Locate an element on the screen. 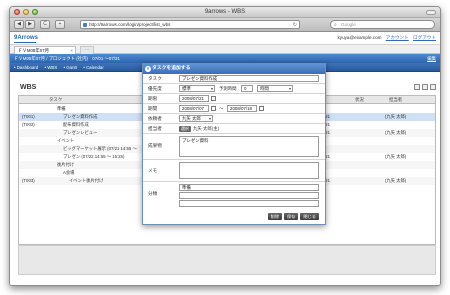  category-row: 分類 準備 is located at coordinates (234, 195).